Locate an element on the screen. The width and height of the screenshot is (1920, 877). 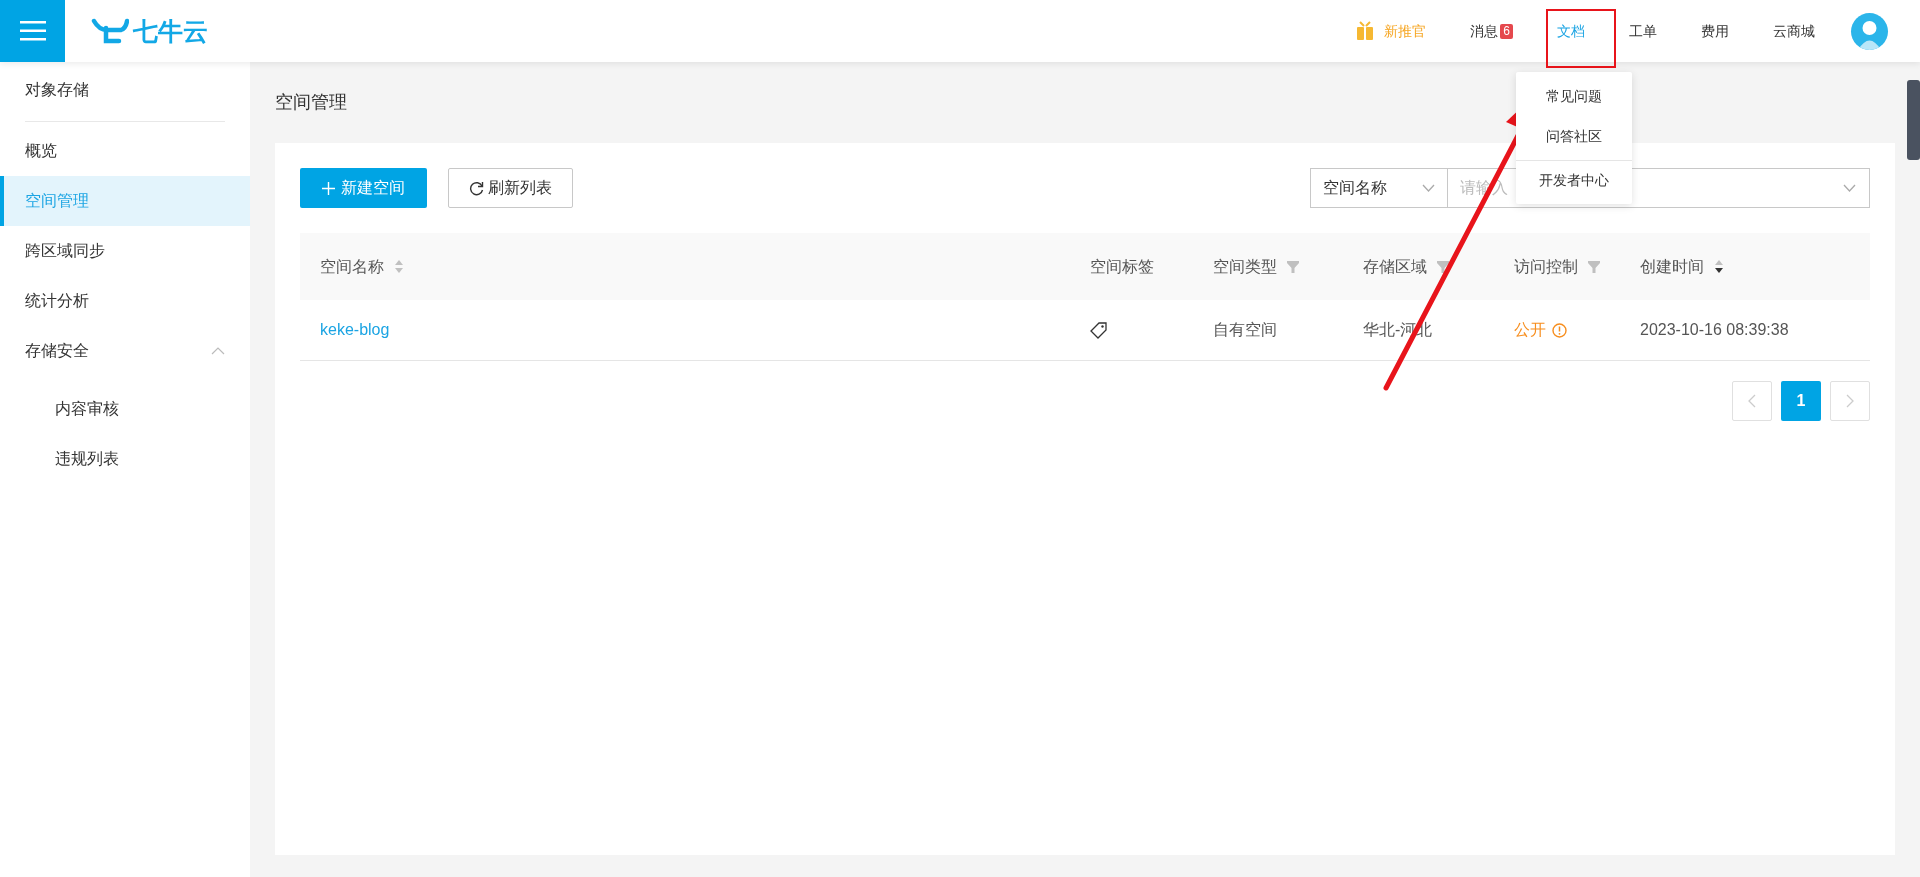
previous-page-button is located at coordinates (1752, 401).